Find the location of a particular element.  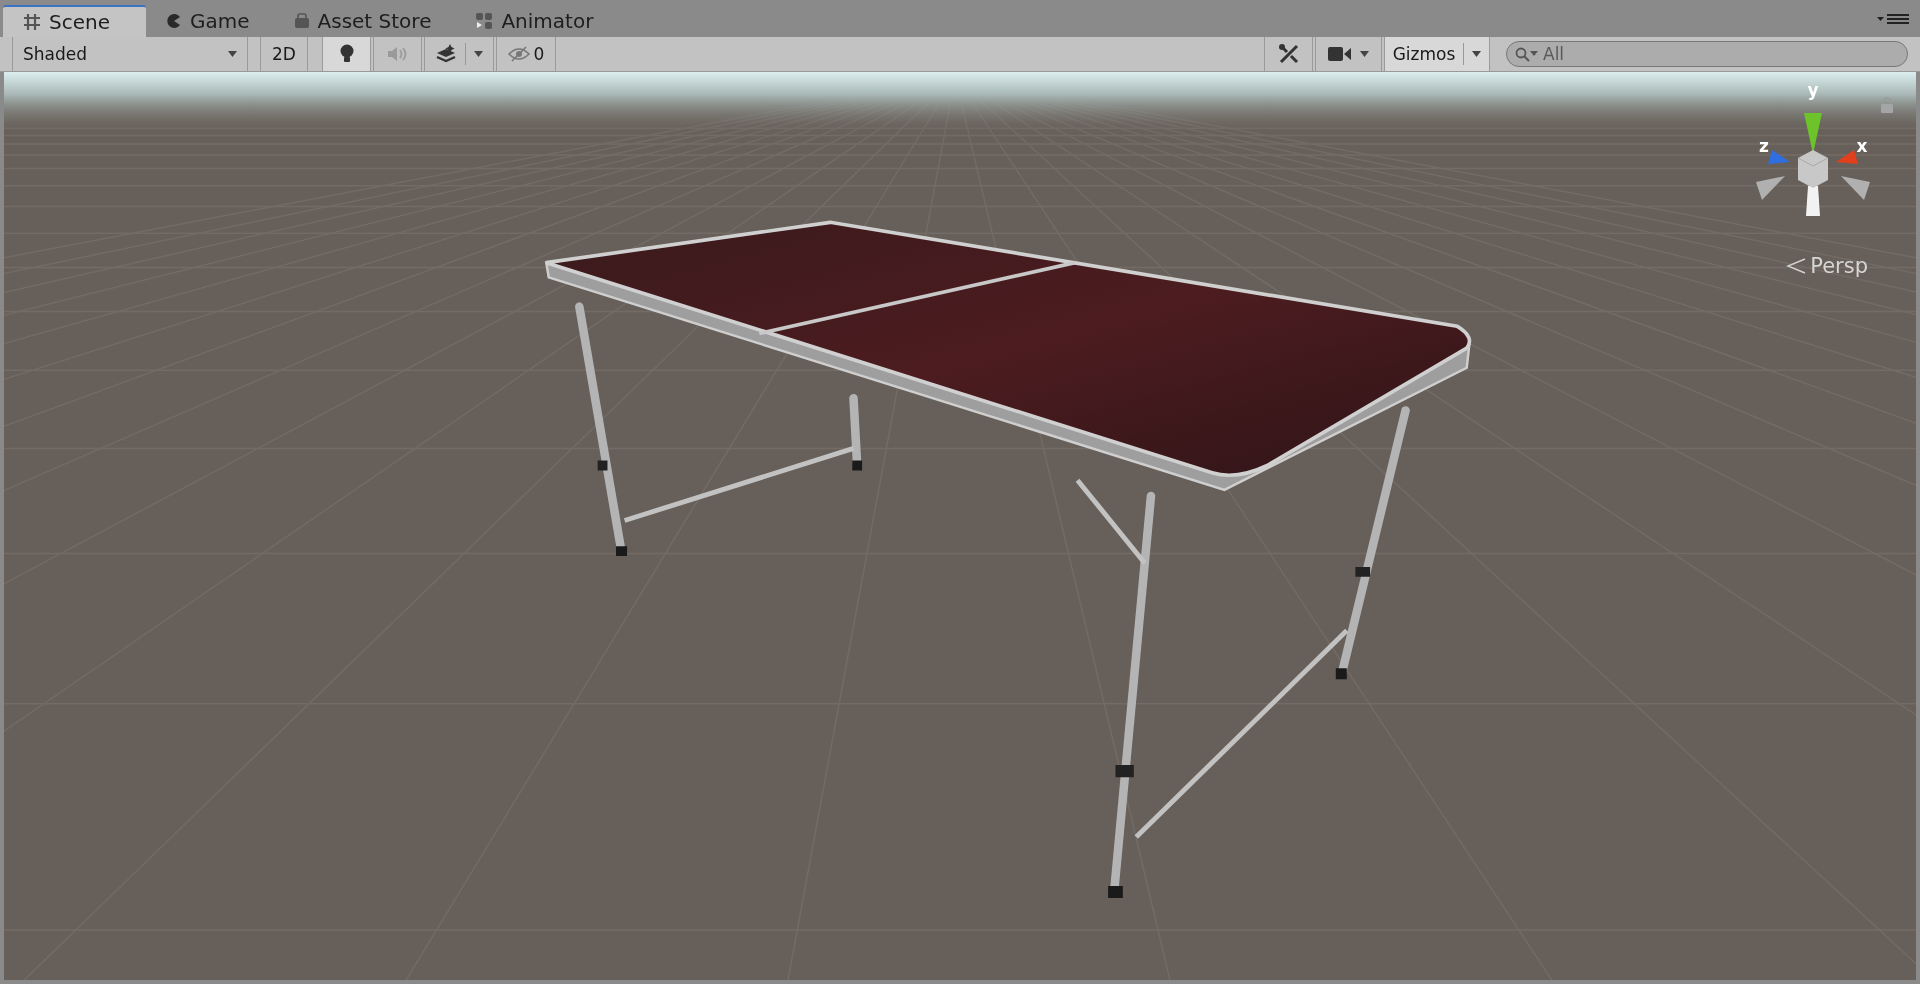

hidden-eye-icon is located at coordinates (518, 54).